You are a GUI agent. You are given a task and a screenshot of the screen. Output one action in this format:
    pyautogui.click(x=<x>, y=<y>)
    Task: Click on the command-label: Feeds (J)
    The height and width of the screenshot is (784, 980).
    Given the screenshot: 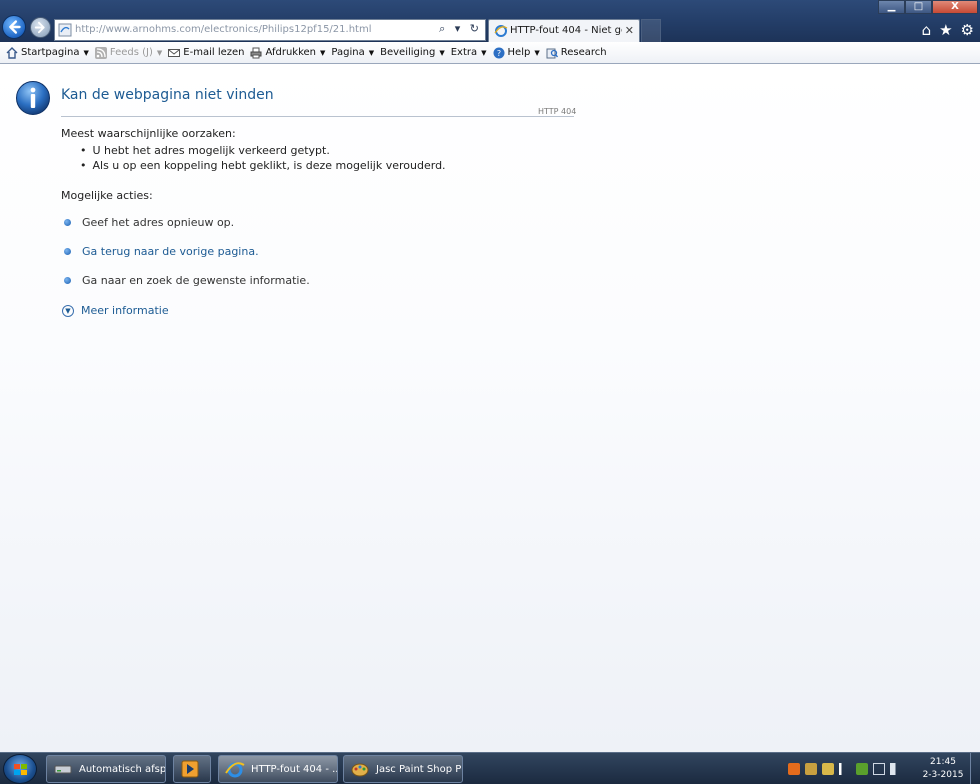 What is the action you would take?
    pyautogui.click(x=131, y=52)
    